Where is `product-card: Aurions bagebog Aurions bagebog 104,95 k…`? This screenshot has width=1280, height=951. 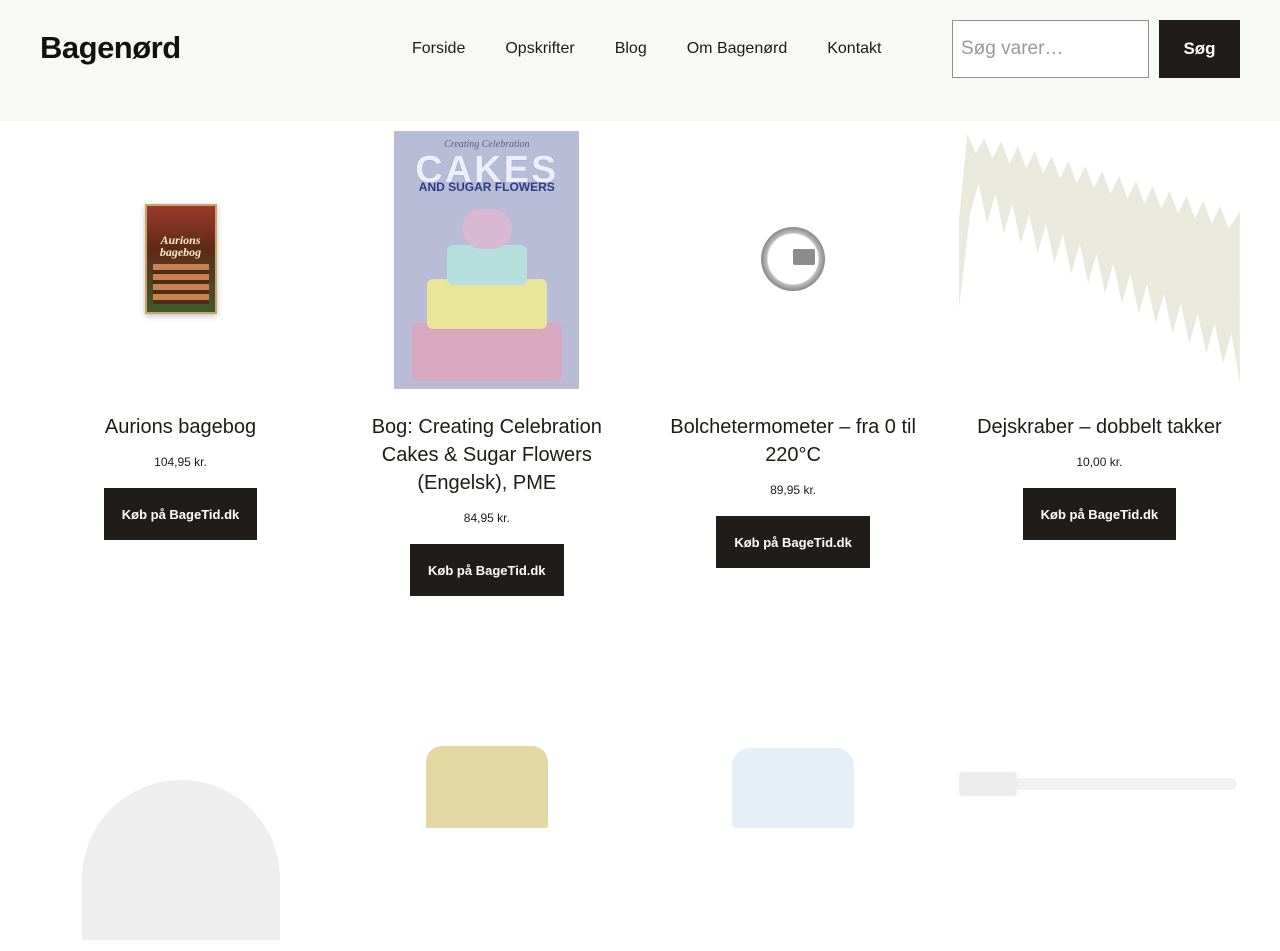 product-card: Aurions bagebog Aurions bagebog 104,95 k… is located at coordinates (180, 358).